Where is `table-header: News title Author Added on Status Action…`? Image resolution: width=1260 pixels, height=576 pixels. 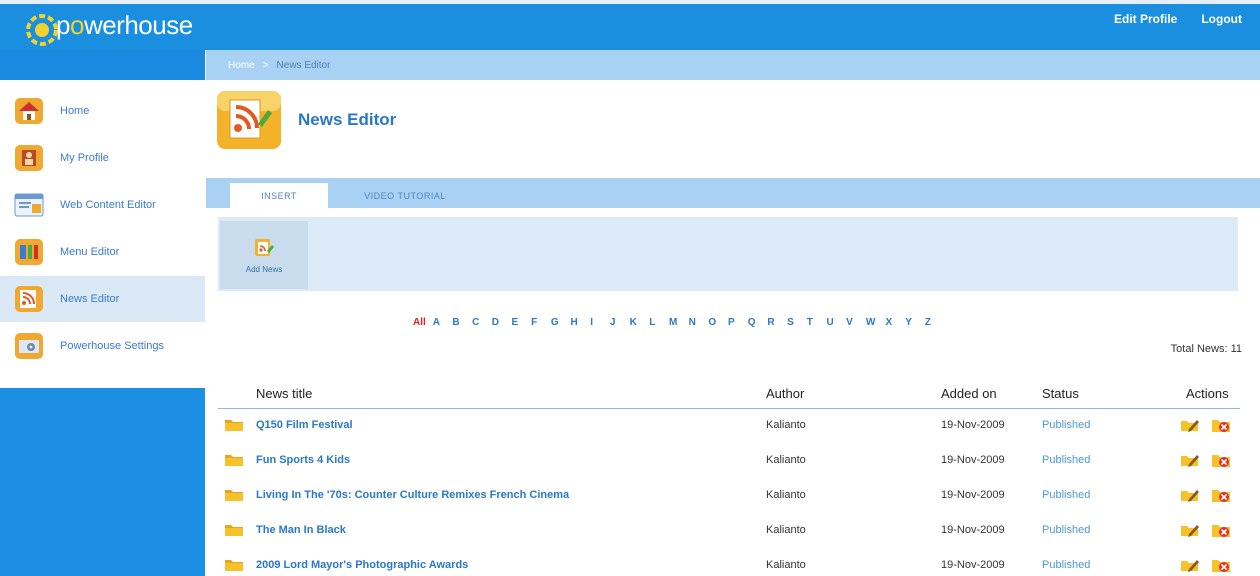 table-header: News title Author Added on Status Action… is located at coordinates (729, 395).